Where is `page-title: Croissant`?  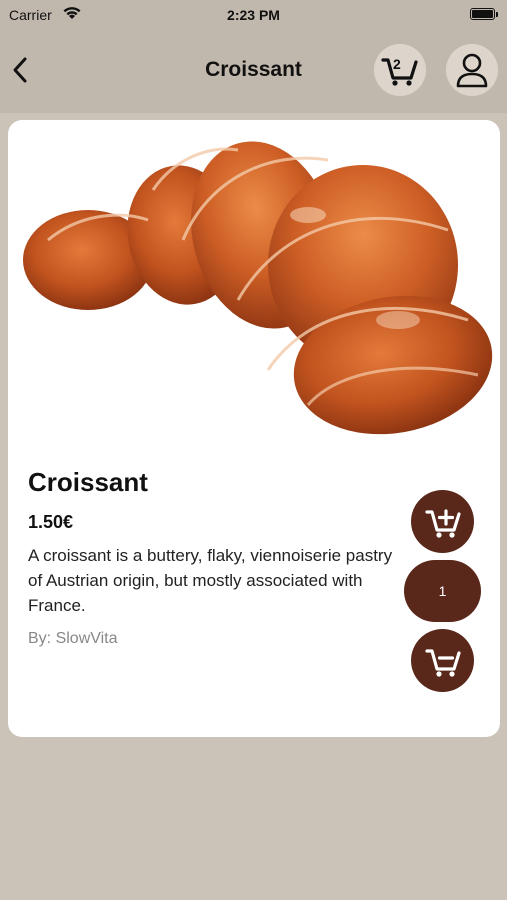
page-title: Croissant is located at coordinates (253, 69).